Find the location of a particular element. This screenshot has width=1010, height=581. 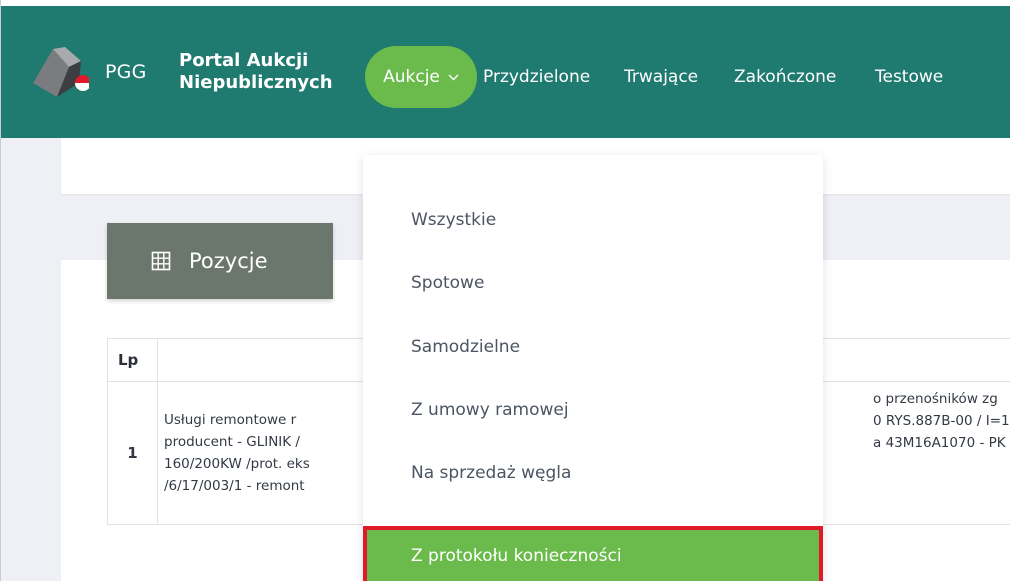

portal-title-line1: Portal Aukcji is located at coordinates (244, 60).